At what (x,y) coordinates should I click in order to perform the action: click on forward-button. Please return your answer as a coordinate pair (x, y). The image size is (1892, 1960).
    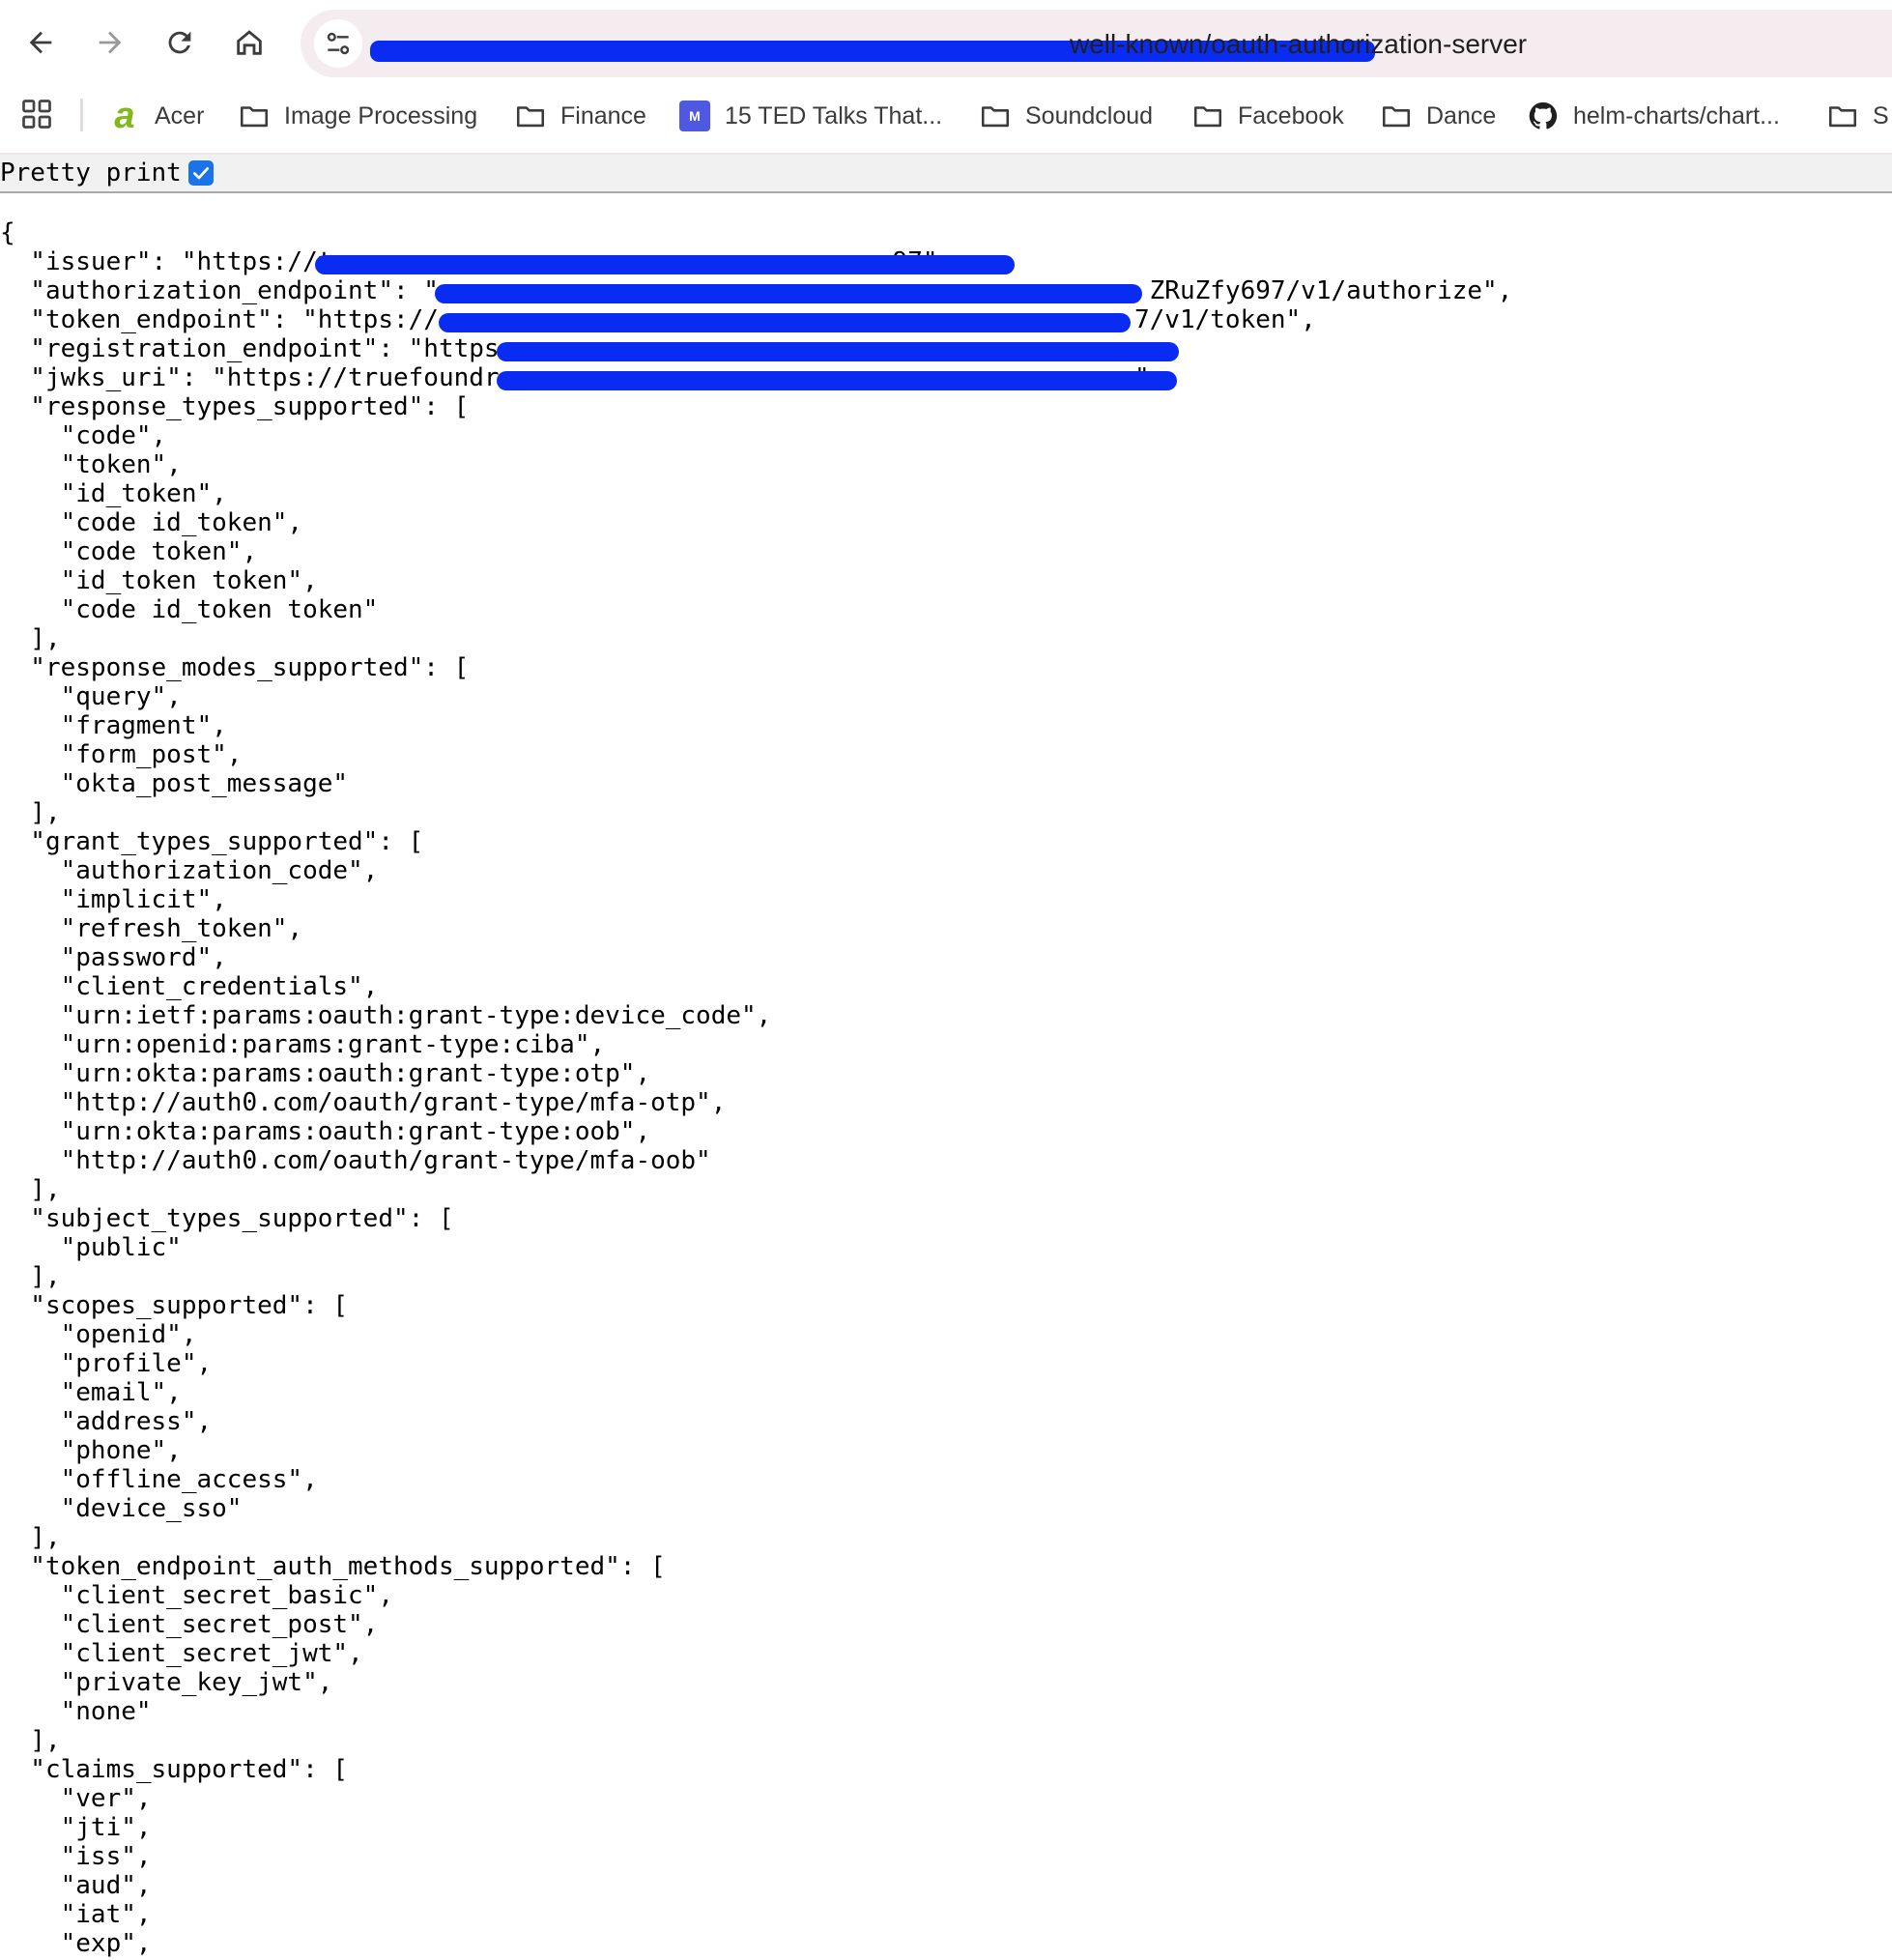
    Looking at the image, I should click on (110, 43).